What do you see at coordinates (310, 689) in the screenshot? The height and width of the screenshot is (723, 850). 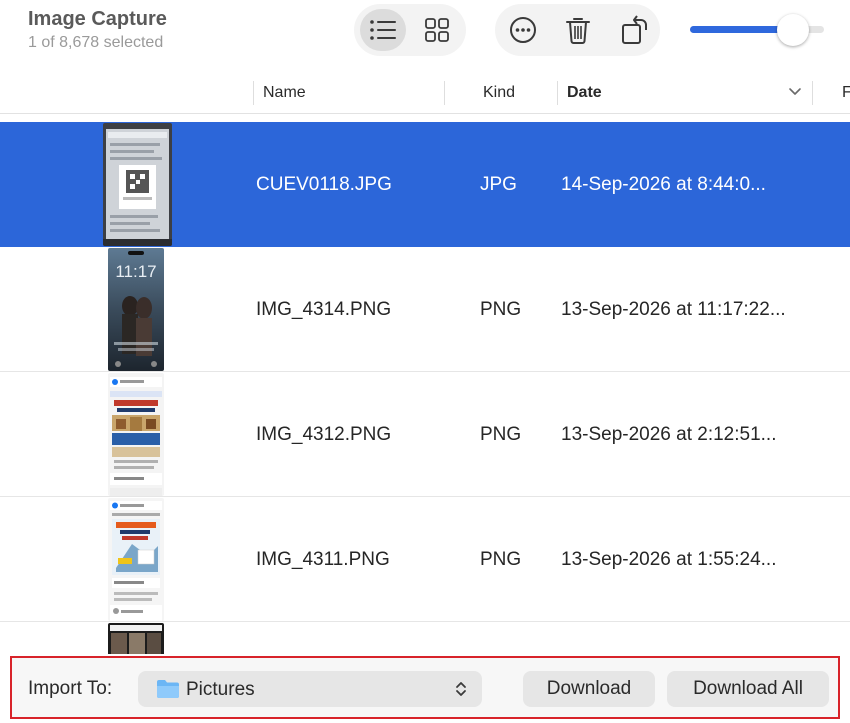 I see `import-destination-select: Pictures` at bounding box center [310, 689].